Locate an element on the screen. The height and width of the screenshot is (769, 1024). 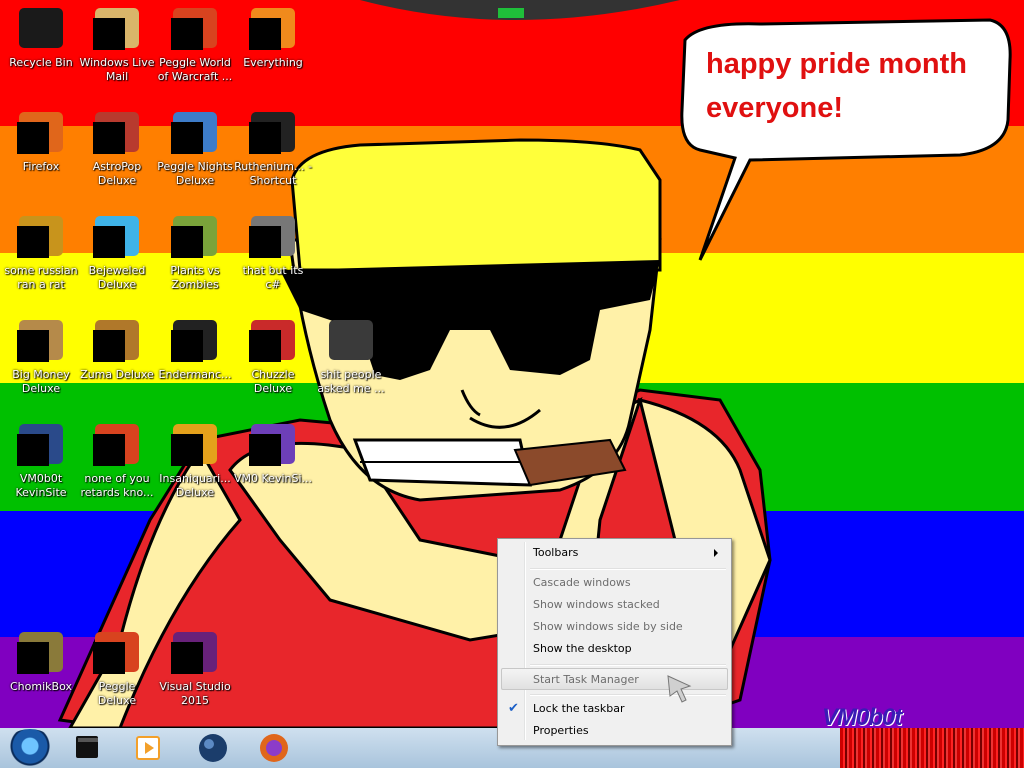
menu-item-label: Properties is located at coordinates (561, 730).